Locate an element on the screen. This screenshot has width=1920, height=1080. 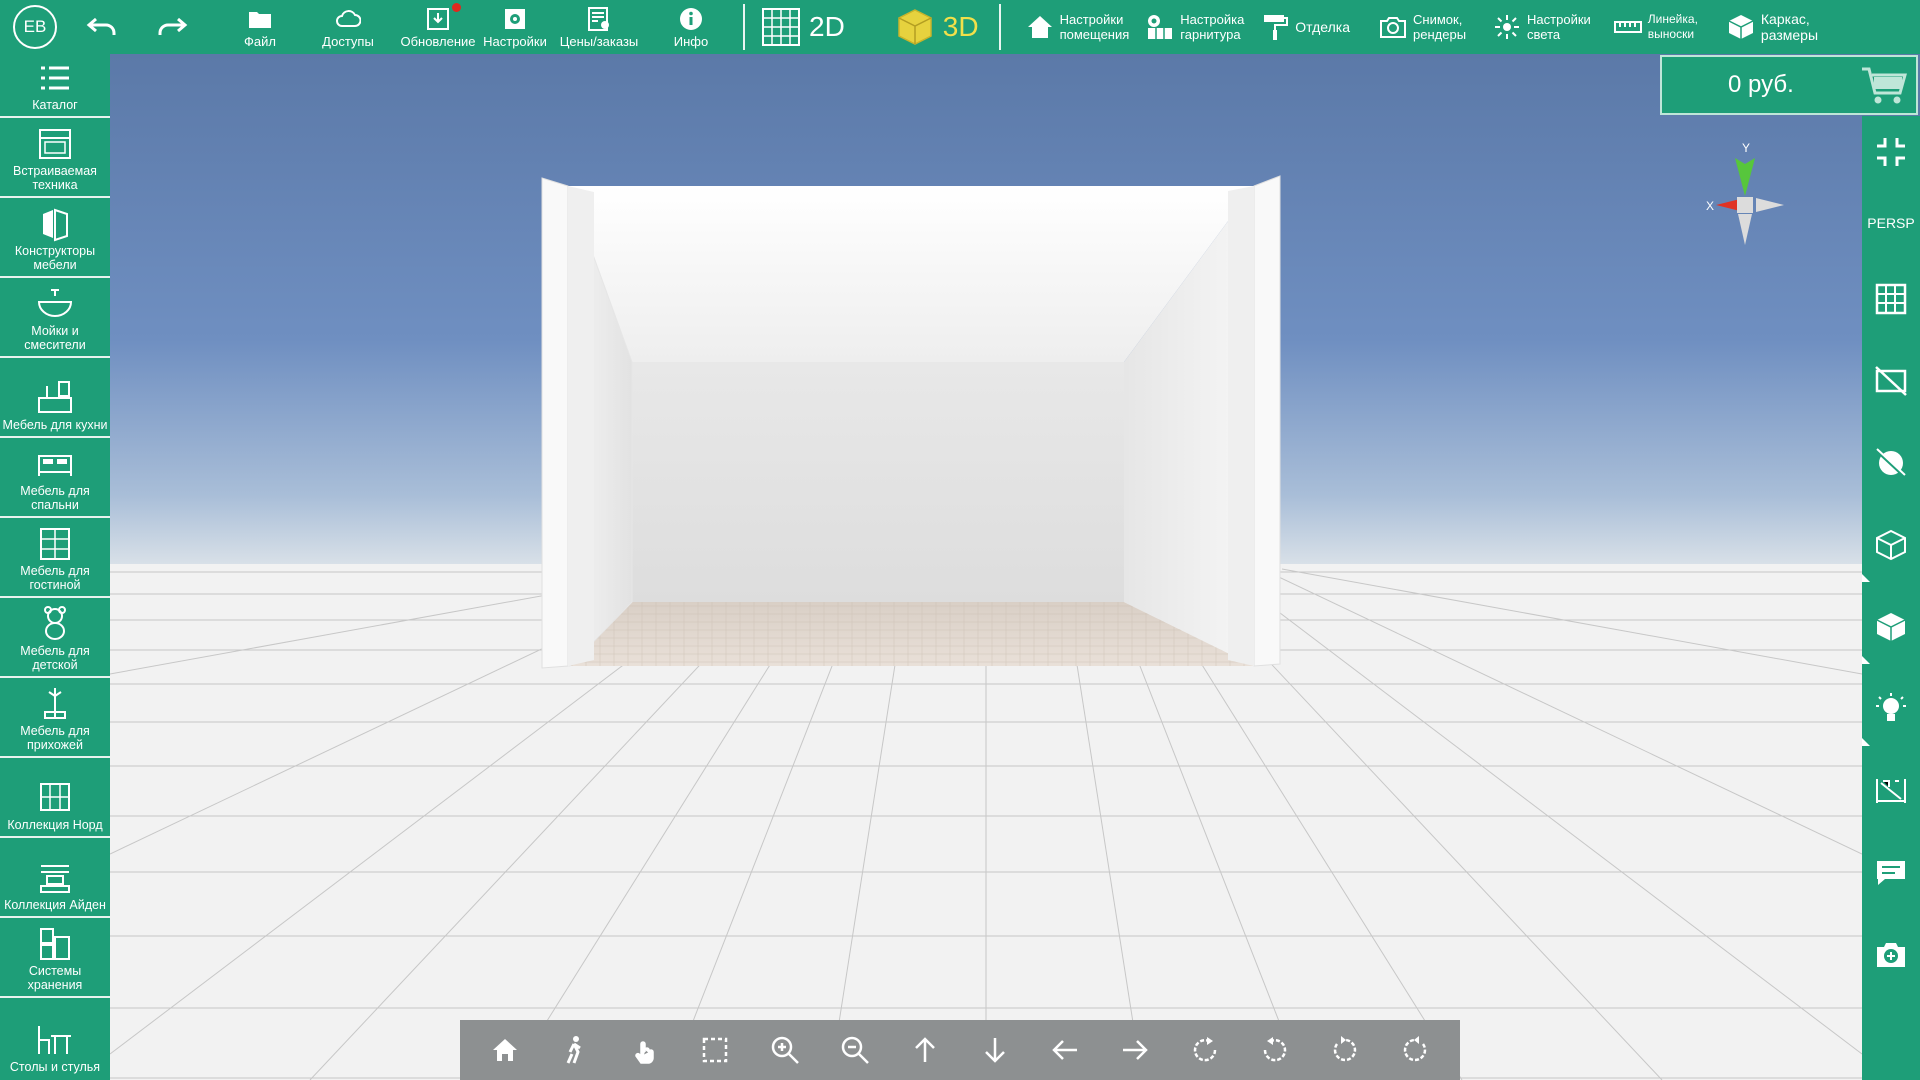
light-bulb-icon is located at coordinates (1891, 707).